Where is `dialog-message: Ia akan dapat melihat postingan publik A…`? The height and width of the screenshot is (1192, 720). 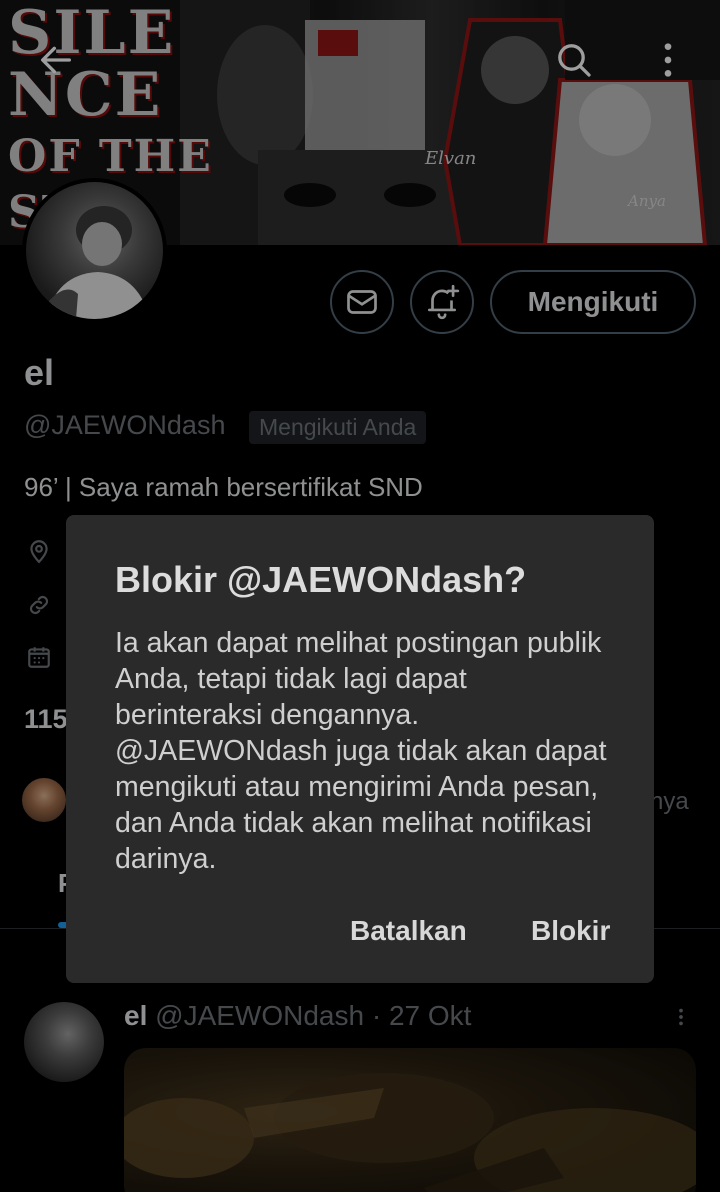
dialog-message: Ia akan dapat melihat postingan publik A… is located at coordinates (361, 751).